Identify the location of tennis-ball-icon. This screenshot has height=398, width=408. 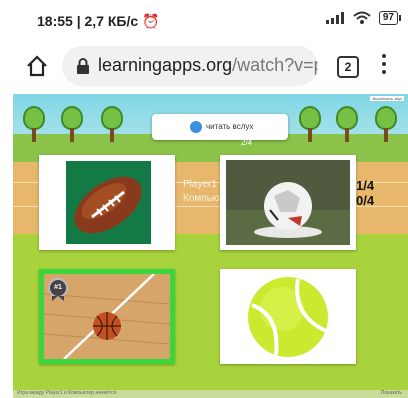
(288, 317).